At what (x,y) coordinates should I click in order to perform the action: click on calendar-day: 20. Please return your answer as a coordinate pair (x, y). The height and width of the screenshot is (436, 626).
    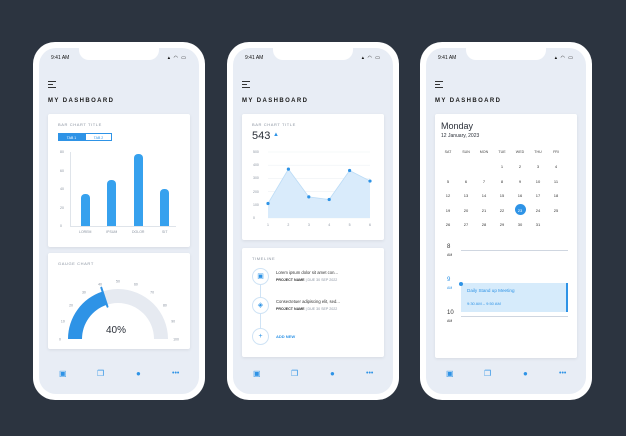
    Looking at the image, I should click on (466, 210).